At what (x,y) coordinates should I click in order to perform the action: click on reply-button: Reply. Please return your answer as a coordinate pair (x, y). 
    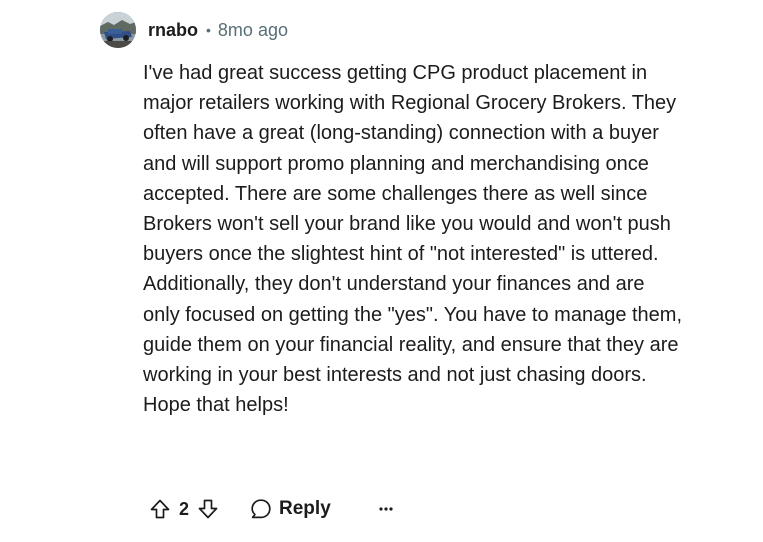
    Looking at the image, I should click on (290, 509).